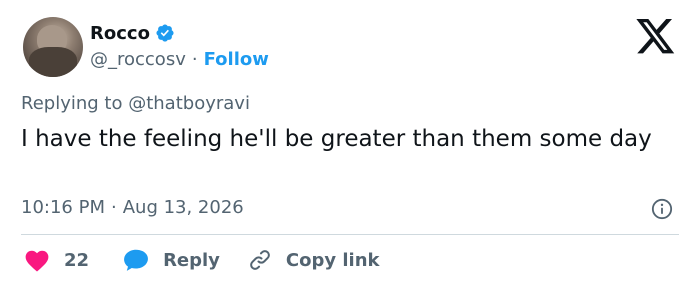  Describe the element at coordinates (236, 59) in the screenshot. I see `follow-button: Follow` at that location.